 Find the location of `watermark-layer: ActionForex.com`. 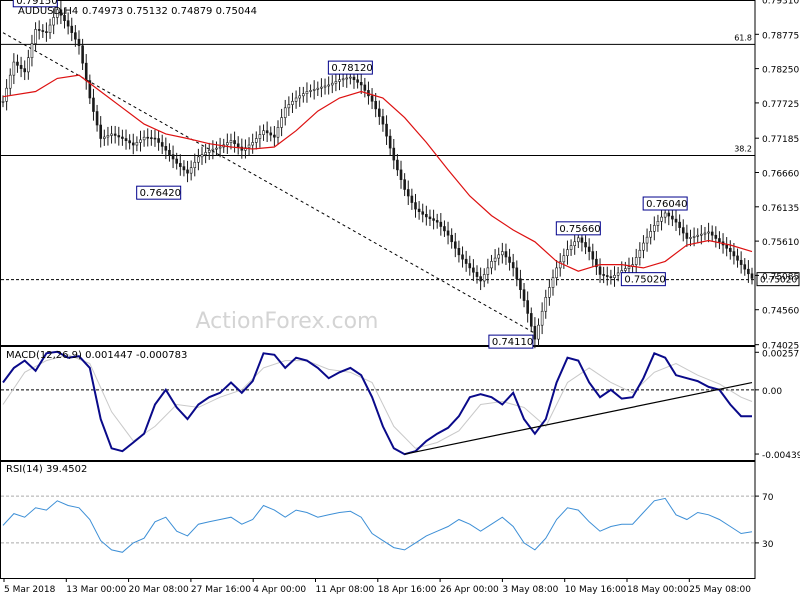

watermark-layer: ActionForex.com is located at coordinates (287, 321).